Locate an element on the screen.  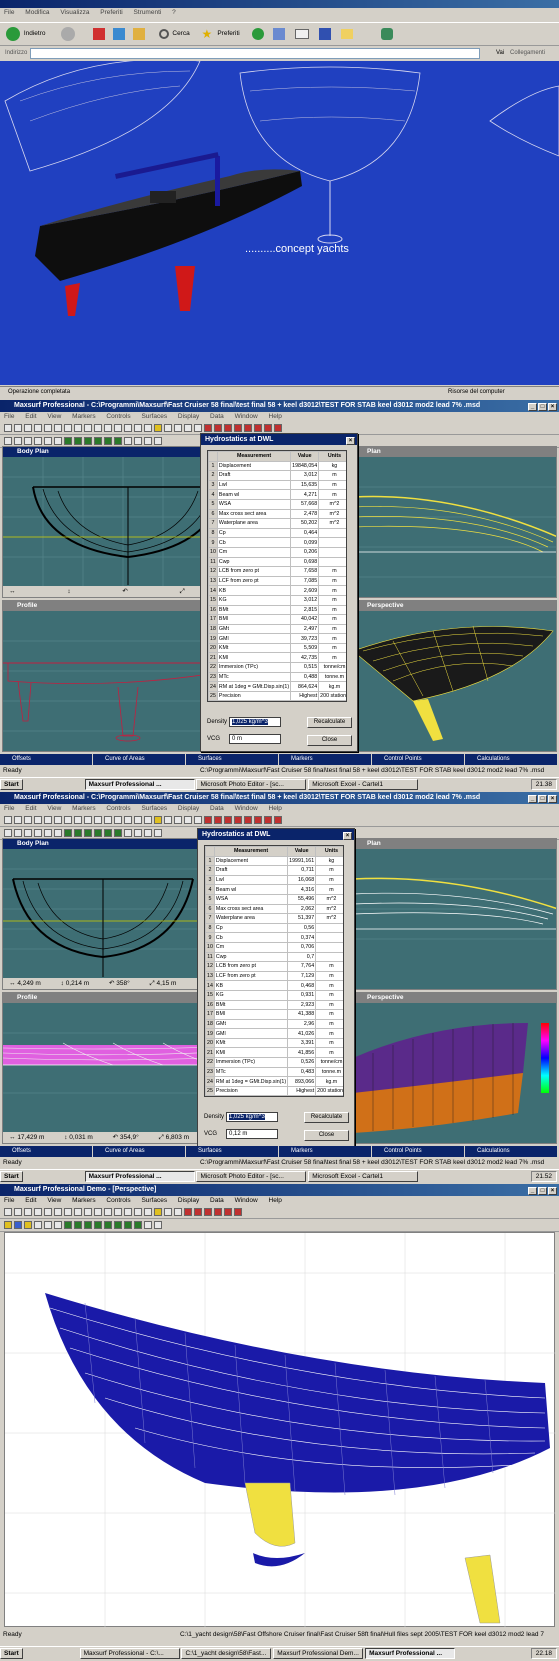
rotate-icon is located at coordinates (128, 820).